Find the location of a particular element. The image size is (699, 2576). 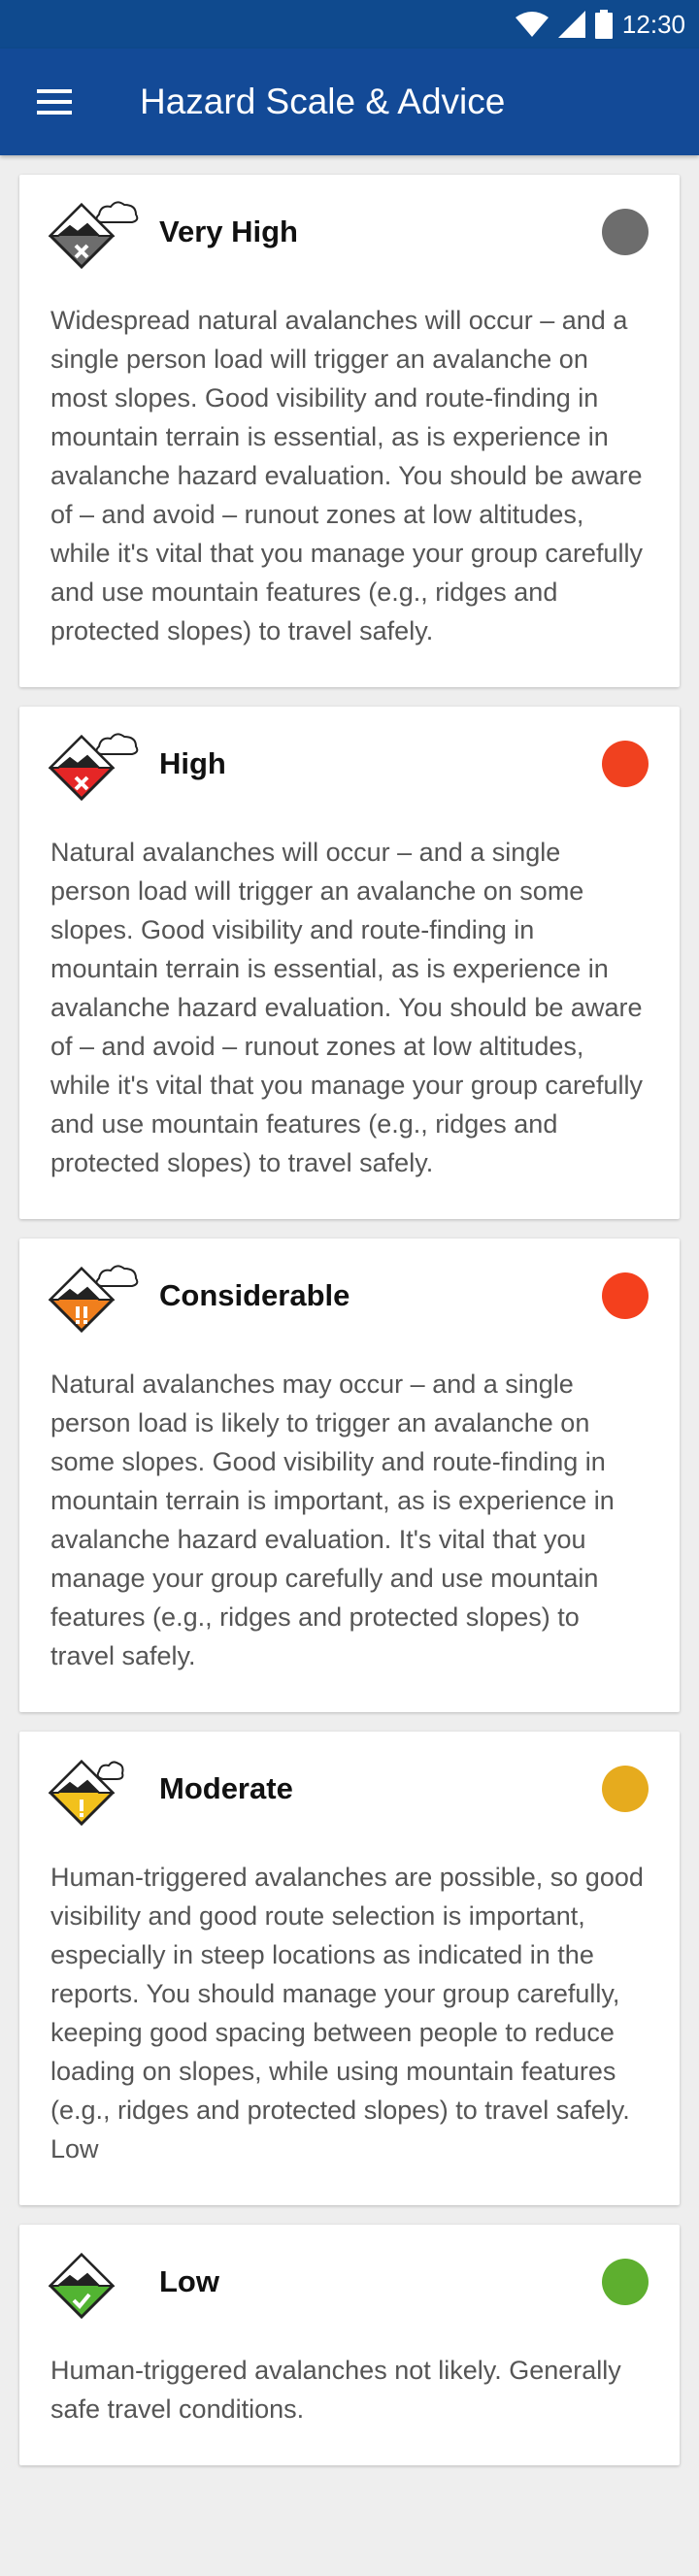

battery-icon is located at coordinates (603, 24).